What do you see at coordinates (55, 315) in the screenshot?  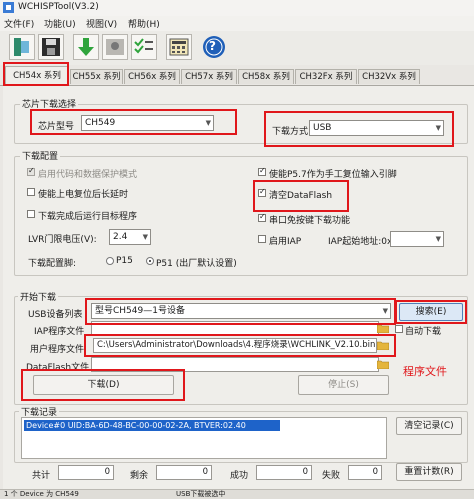 I see `usb-list-label: USB设备列表` at bounding box center [55, 315].